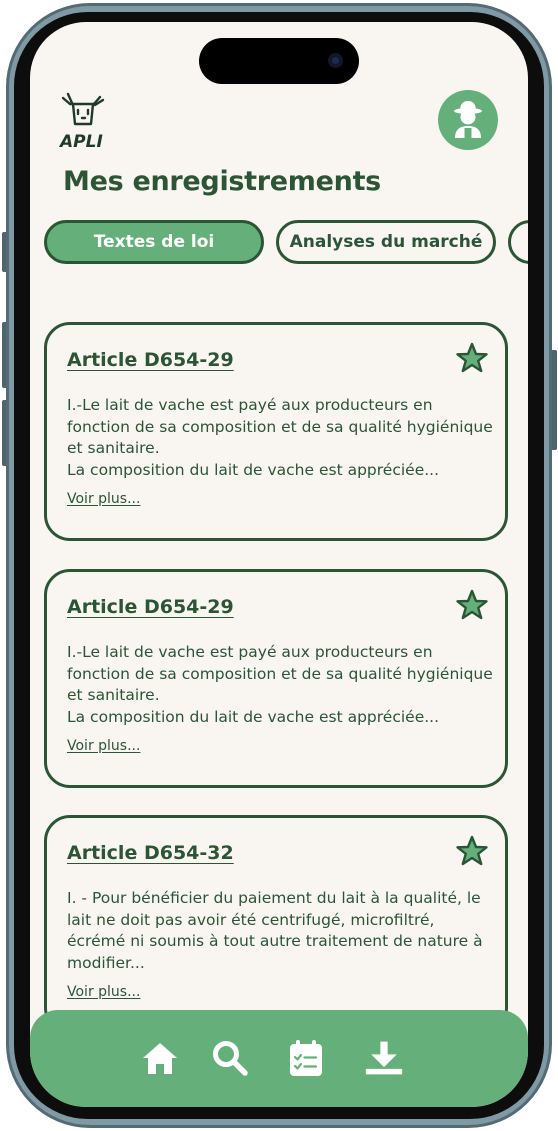 This screenshot has width=558, height=1131. Describe the element at coordinates (518, 242) in the screenshot. I see `tab-next` at that location.